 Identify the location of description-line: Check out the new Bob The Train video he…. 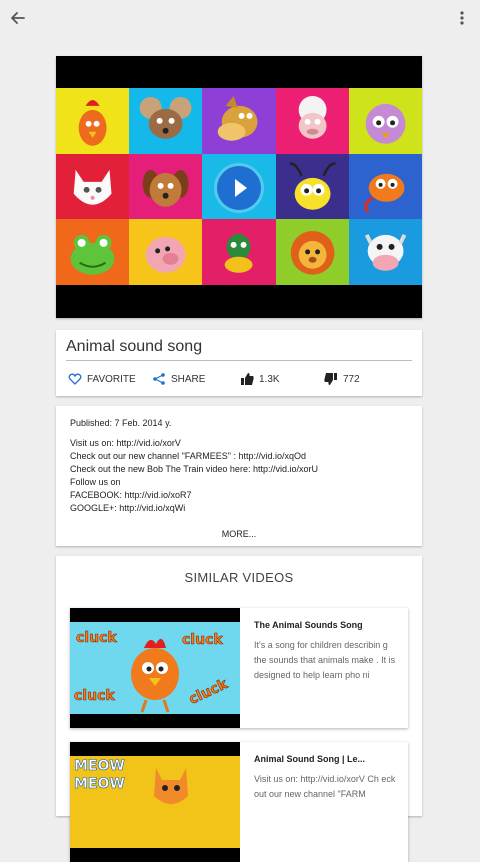
(194, 469).